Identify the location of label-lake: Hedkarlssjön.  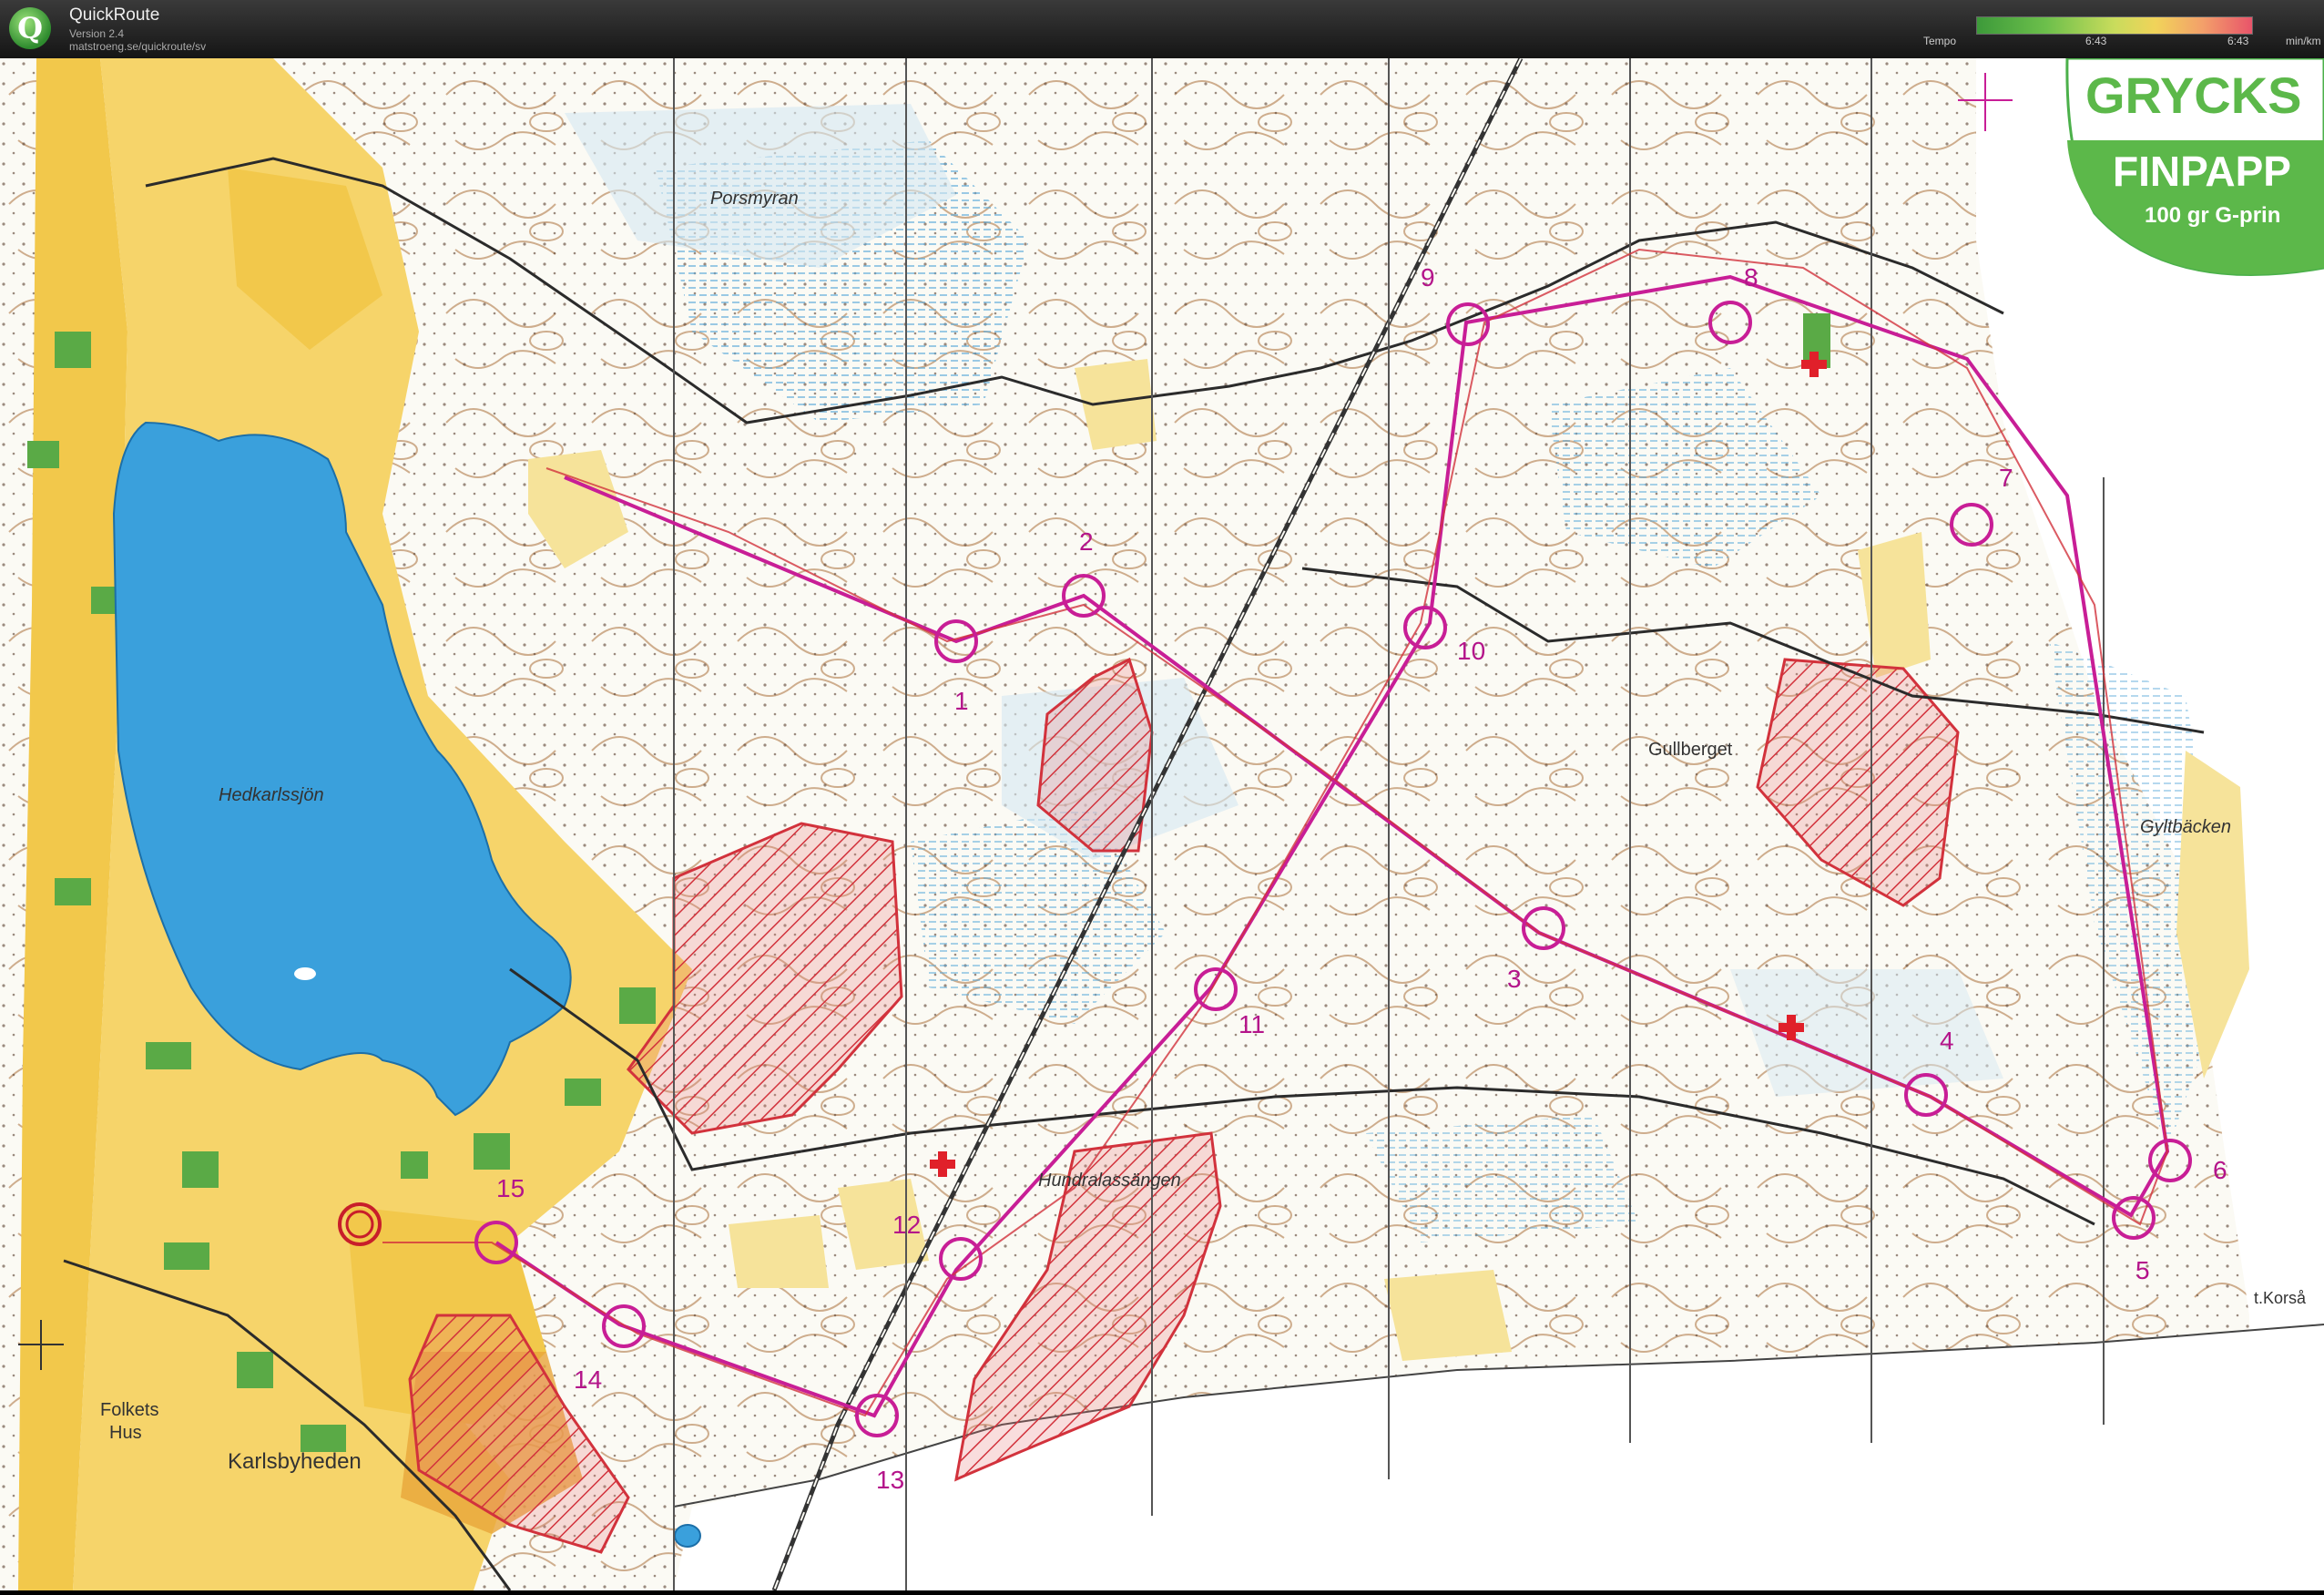
(271, 795).